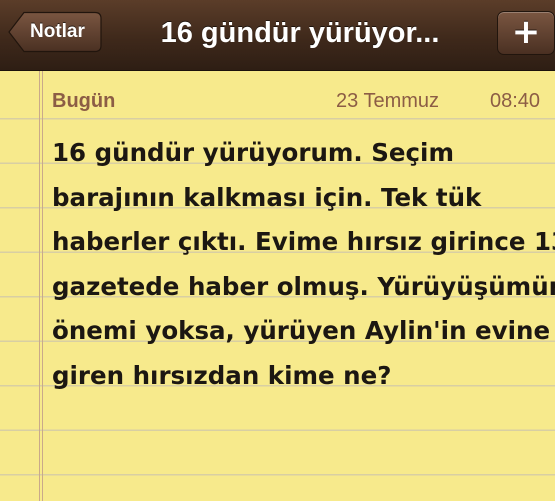  Describe the element at coordinates (301, 330) in the screenshot. I see `note-line: önemi yoksa, yürüyen Aylin'in evine` at that location.